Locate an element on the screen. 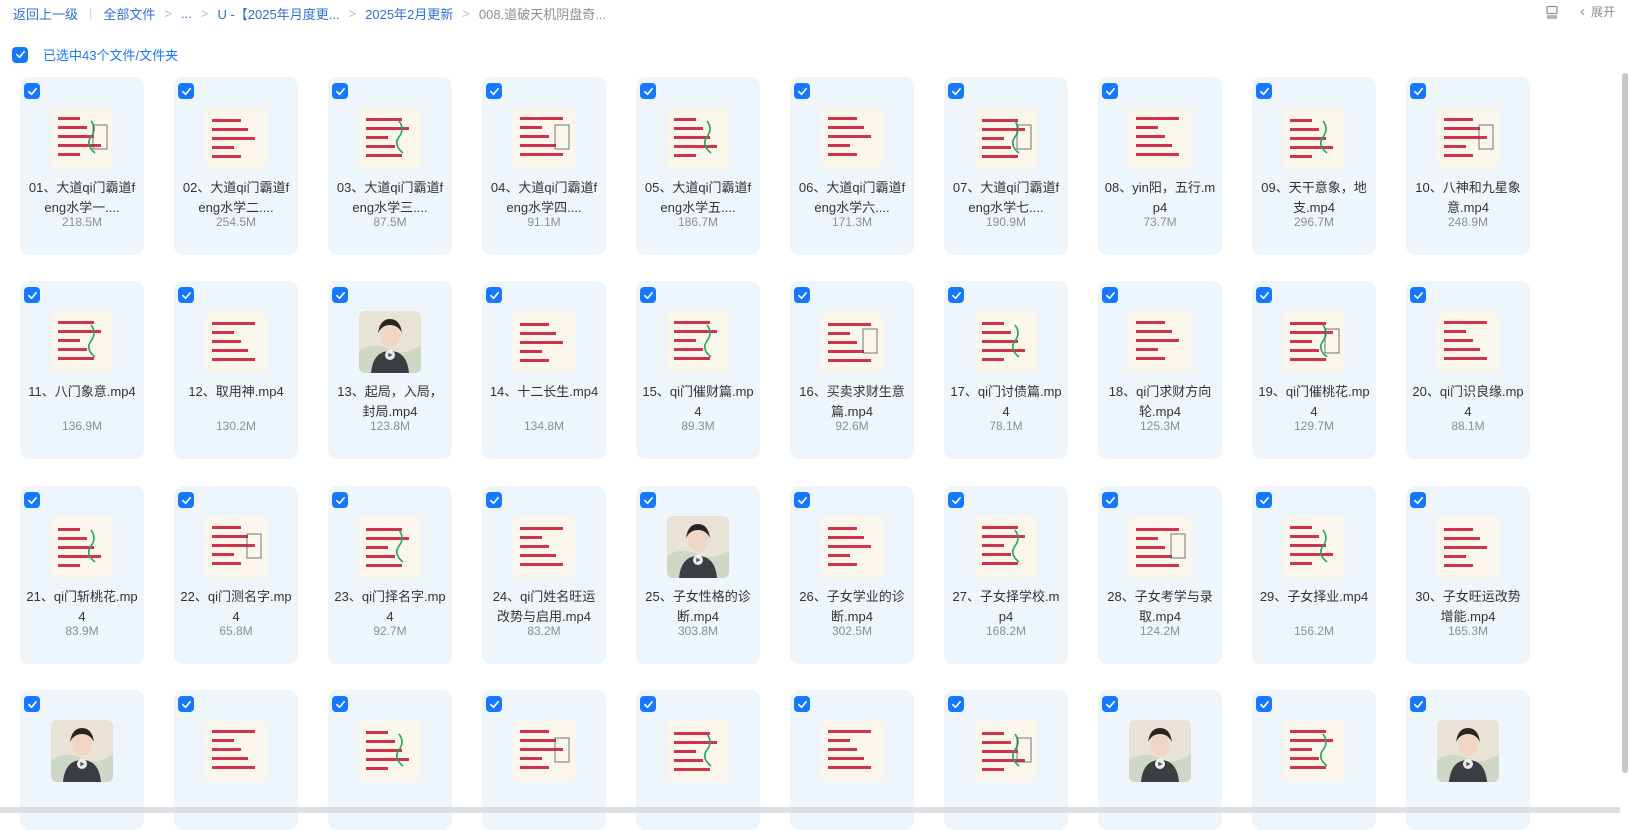 This screenshot has width=1629, height=830. file-tile: 26、子女学业的诊断.mp4 302.5M is located at coordinates (852, 575).